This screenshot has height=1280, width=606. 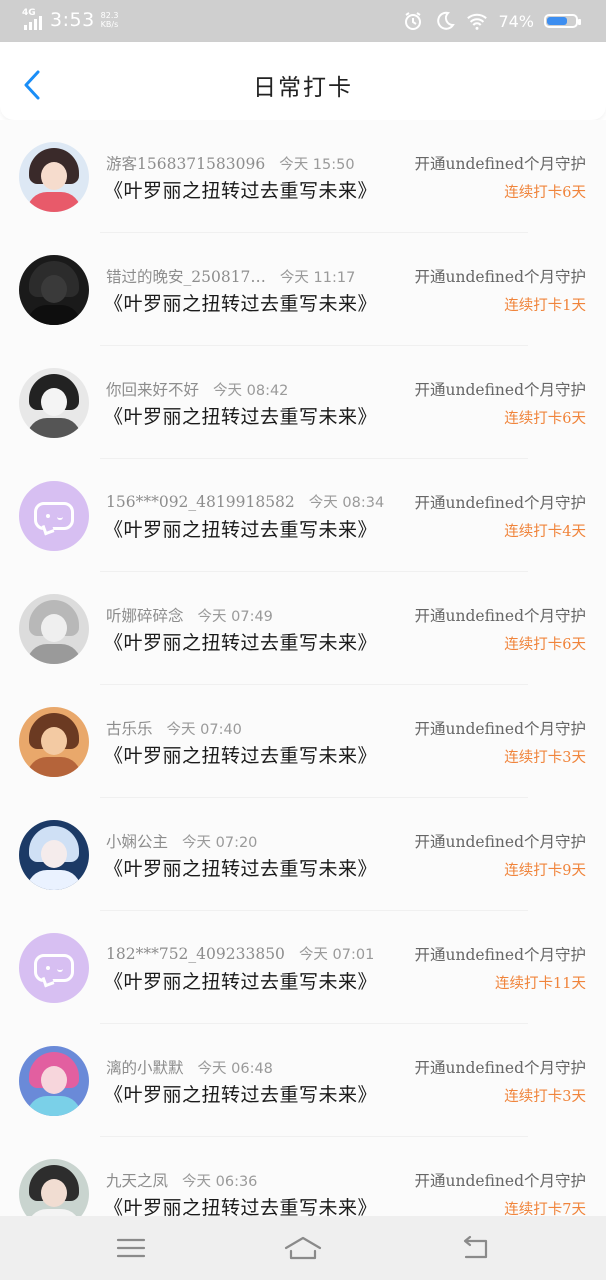 What do you see at coordinates (303, 21) in the screenshot?
I see `status-bar: 4G 3:53 82.3 KB/s 74%` at bounding box center [303, 21].